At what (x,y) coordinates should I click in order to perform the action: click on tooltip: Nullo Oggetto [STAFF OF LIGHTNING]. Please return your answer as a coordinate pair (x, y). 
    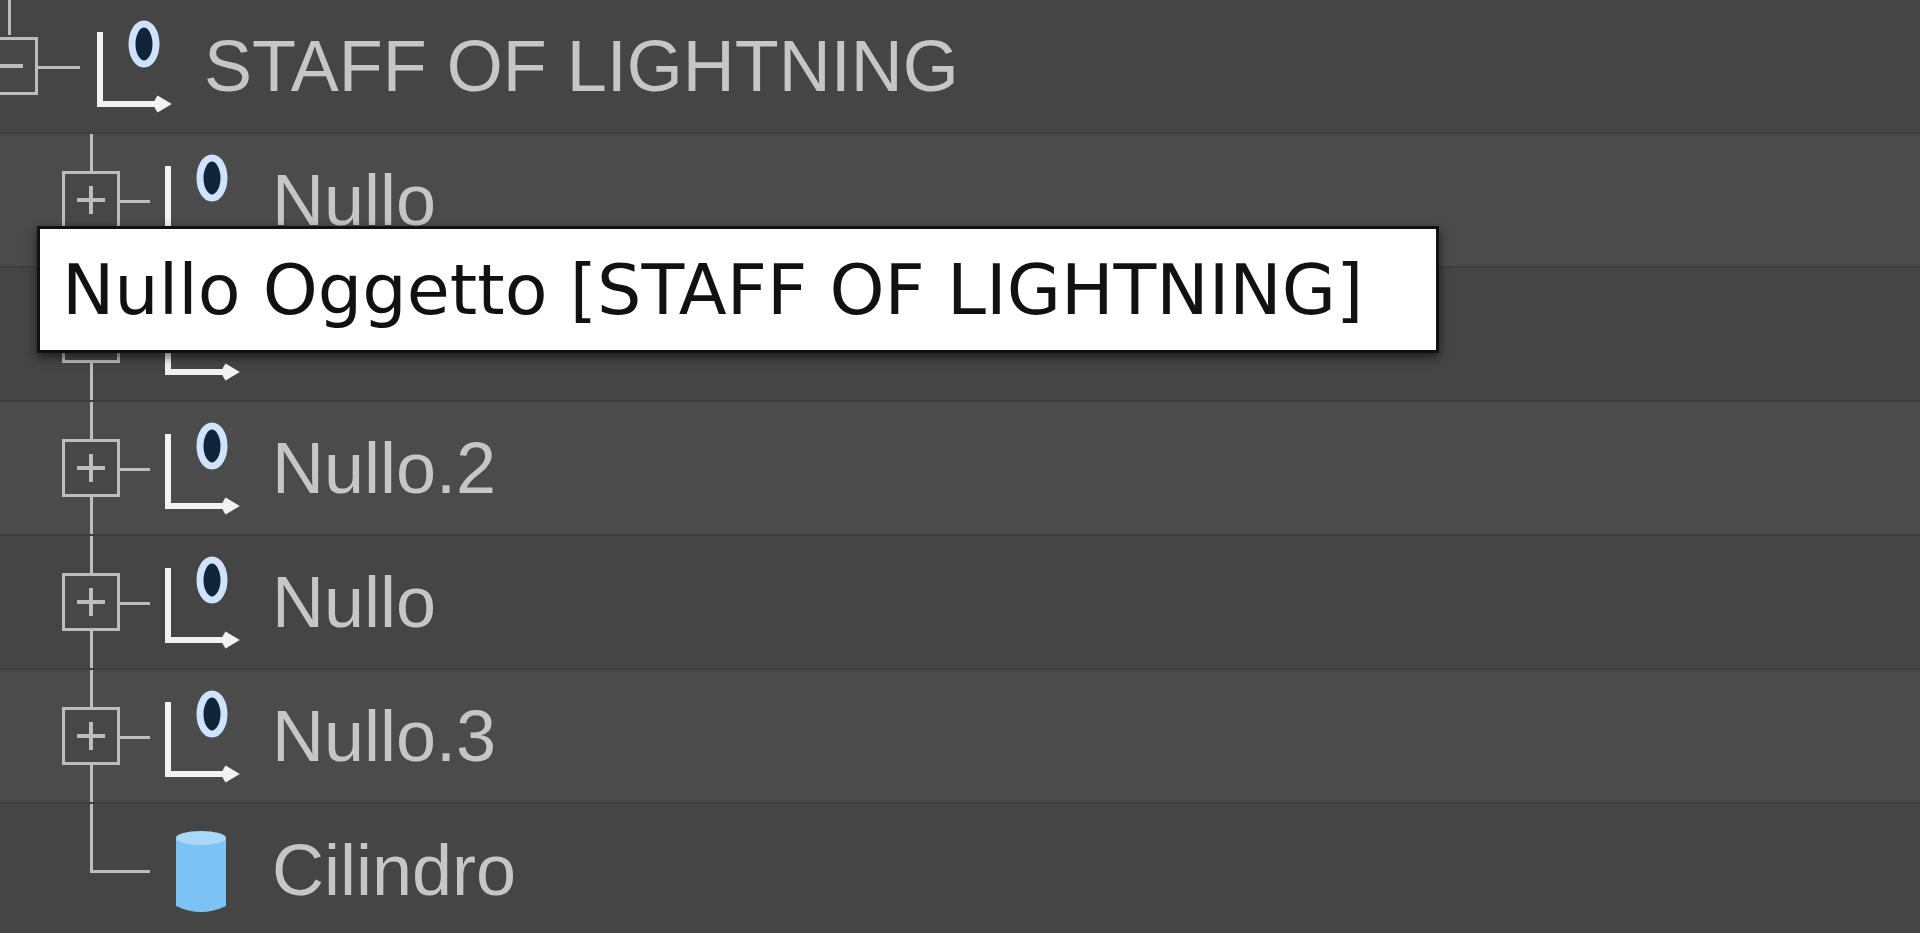
    Looking at the image, I should click on (738, 289).